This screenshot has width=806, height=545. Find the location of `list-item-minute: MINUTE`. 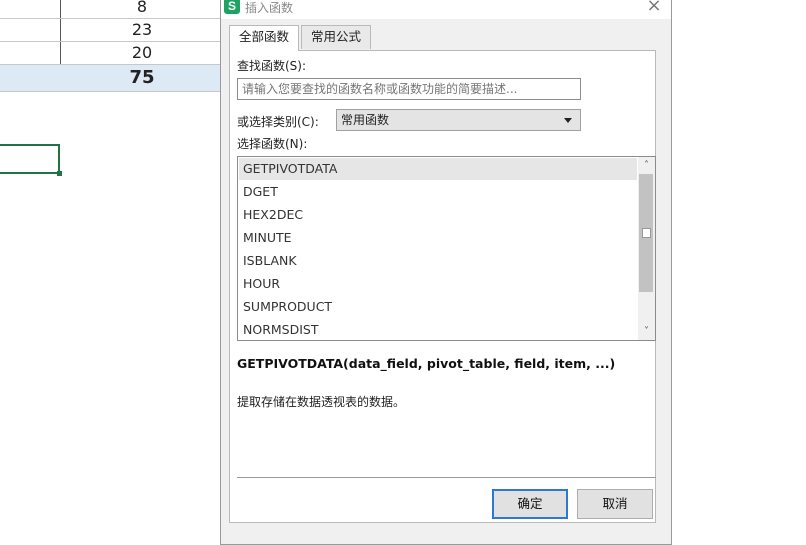

list-item-minute: MINUTE is located at coordinates (438, 238).